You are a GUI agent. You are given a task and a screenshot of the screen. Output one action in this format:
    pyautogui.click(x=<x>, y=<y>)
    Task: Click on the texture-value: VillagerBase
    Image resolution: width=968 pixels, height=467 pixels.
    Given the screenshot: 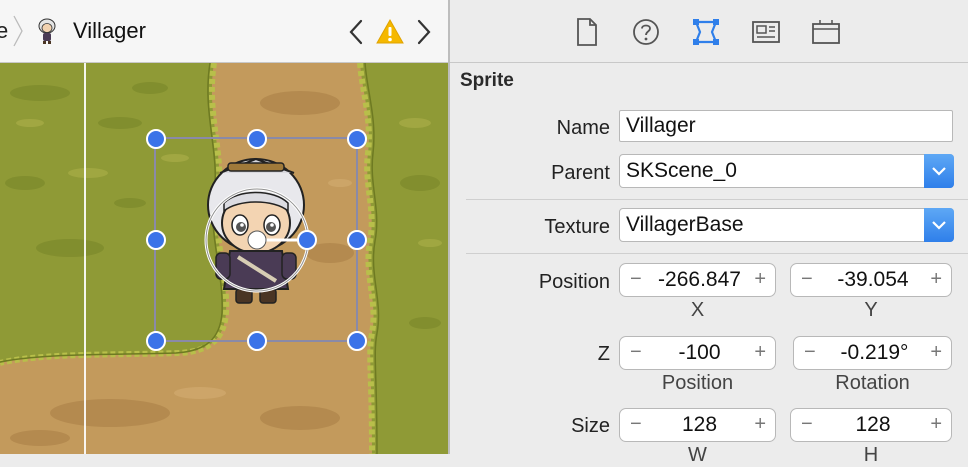 What is the action you would take?
    pyautogui.click(x=685, y=224)
    